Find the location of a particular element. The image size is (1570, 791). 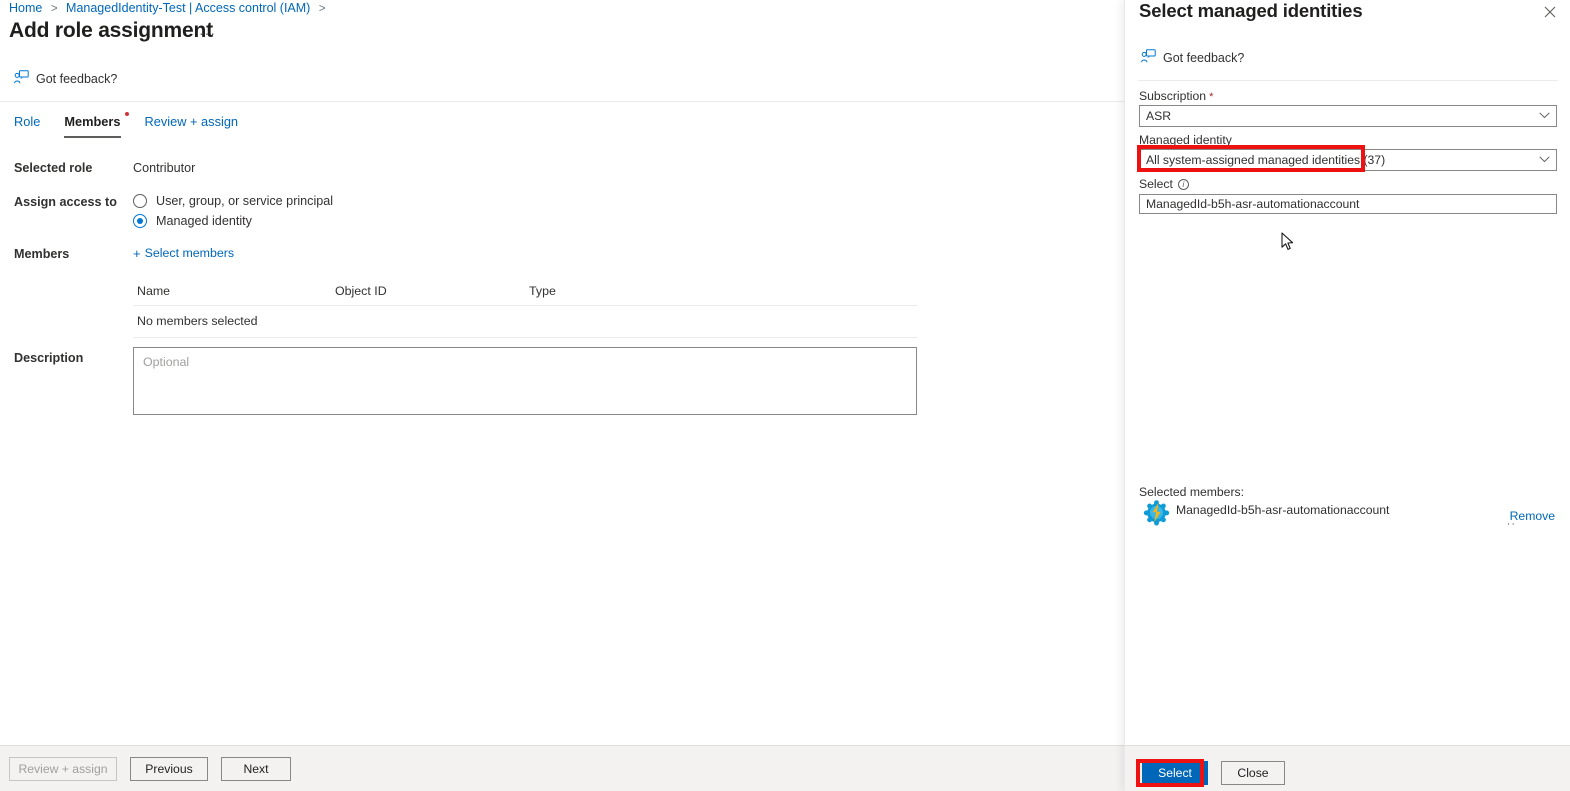

column-header-type: Type is located at coordinates (542, 291).